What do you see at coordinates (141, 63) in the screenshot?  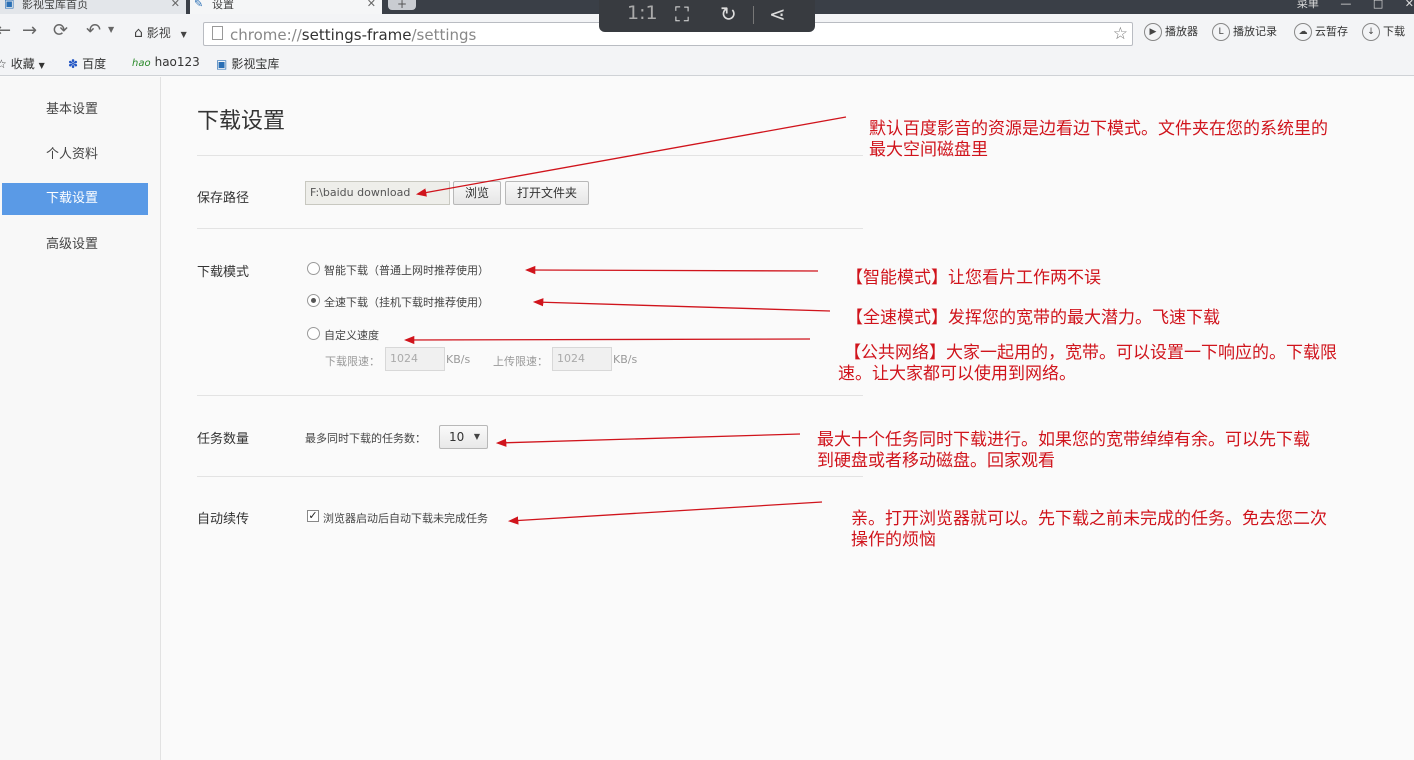 I see `hao123-icon: hao` at bounding box center [141, 63].